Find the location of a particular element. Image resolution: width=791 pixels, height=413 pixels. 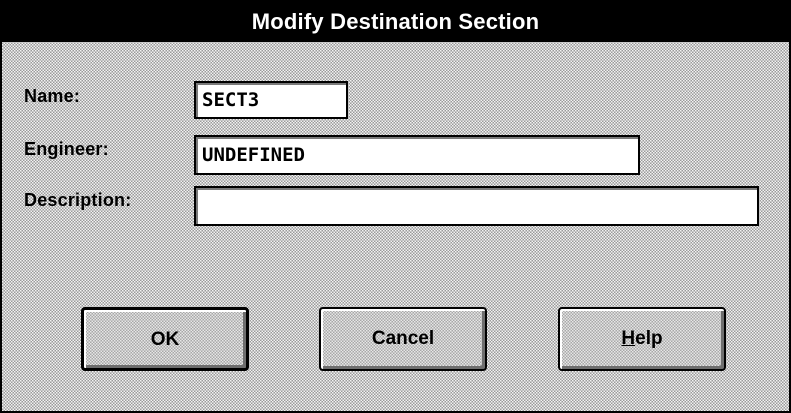

help-button: Help is located at coordinates (642, 339).